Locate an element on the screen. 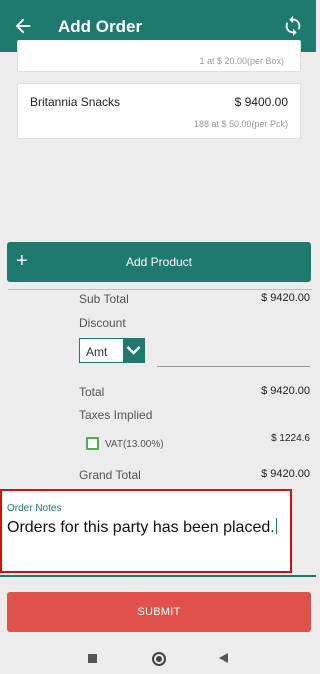 The width and height of the screenshot is (320, 674). submit-button: SUBMIT is located at coordinates (159, 612).